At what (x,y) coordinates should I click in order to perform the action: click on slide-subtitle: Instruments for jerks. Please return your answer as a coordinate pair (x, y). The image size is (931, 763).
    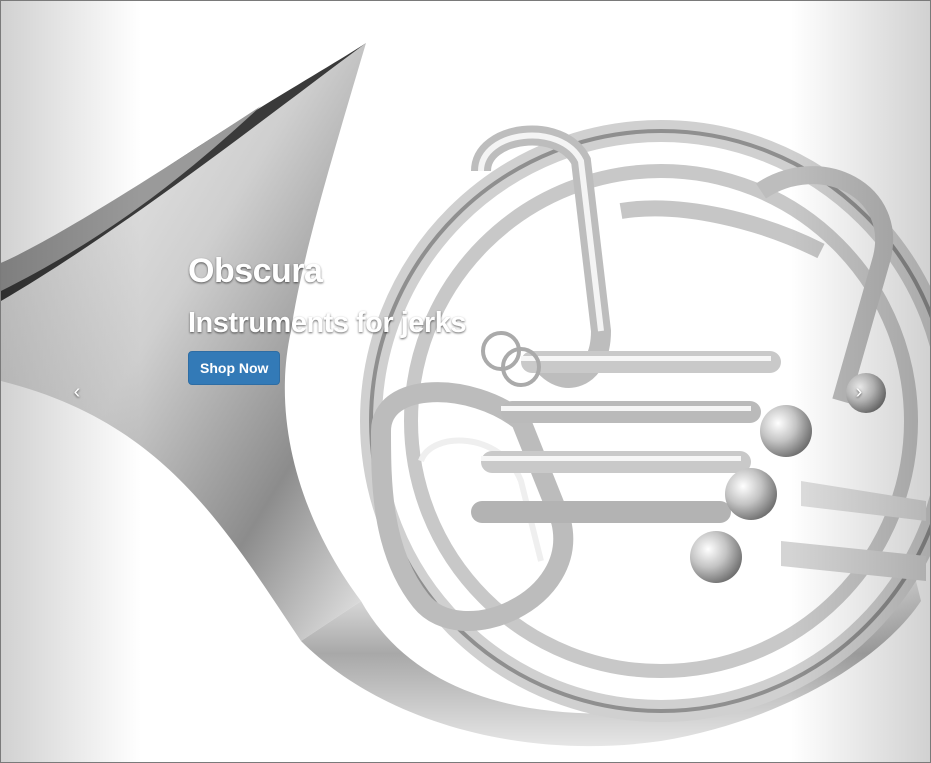
    Looking at the image, I should click on (327, 323).